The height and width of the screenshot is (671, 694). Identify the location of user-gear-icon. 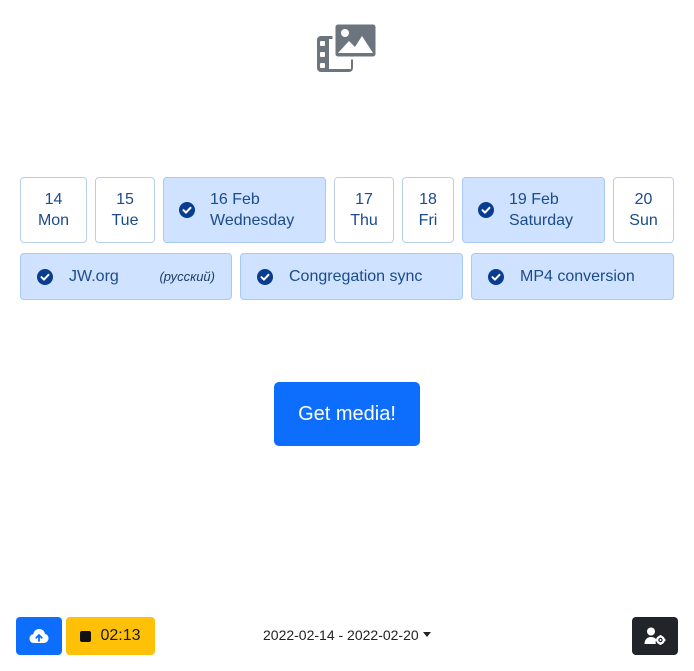
(655, 636).